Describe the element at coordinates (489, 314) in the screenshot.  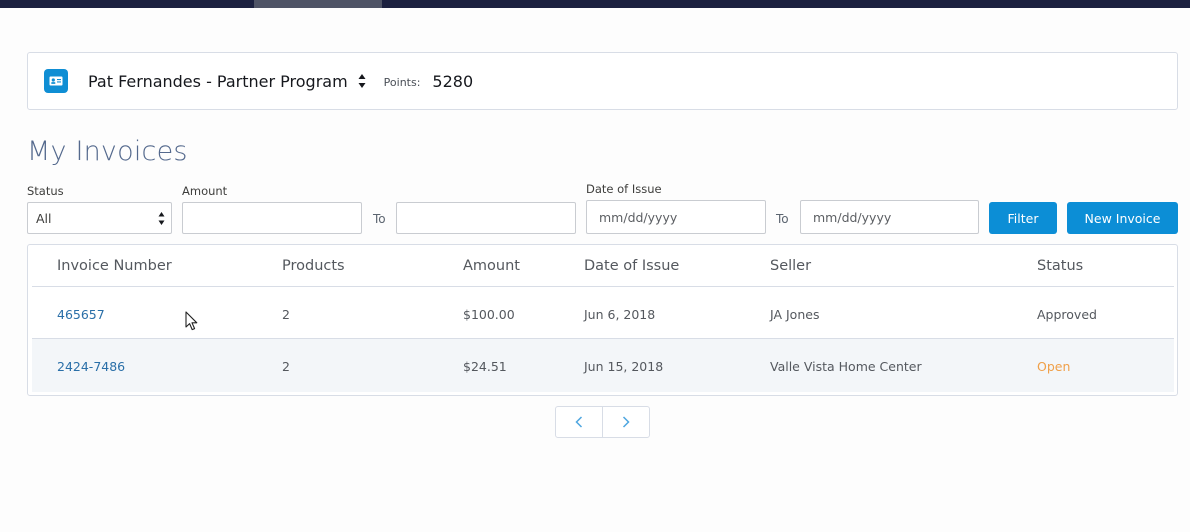
I see `amount-cell: $100.00` at that location.